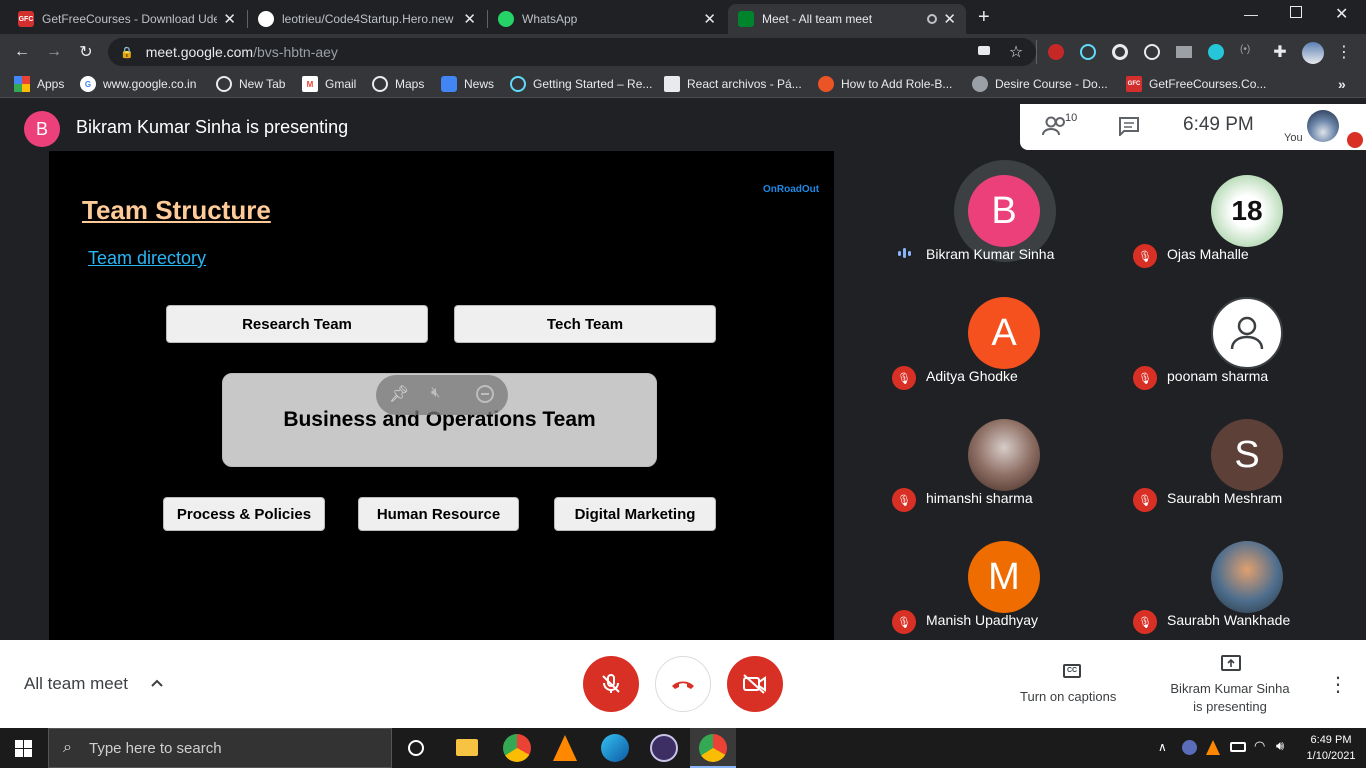 Image resolution: width=1366 pixels, height=768 pixels. Describe the element at coordinates (518, 84) in the screenshot. I see `react-icon` at that location.